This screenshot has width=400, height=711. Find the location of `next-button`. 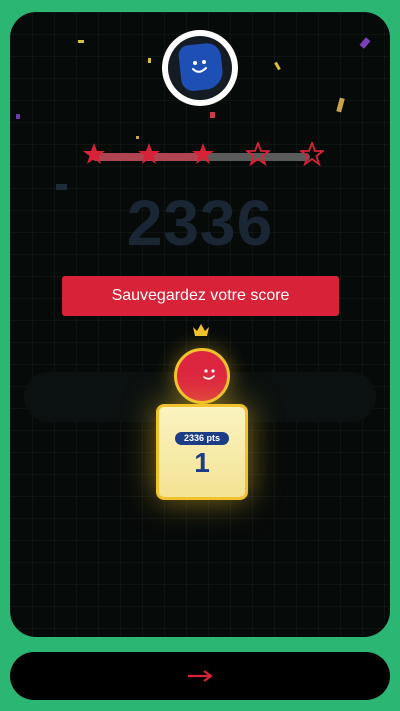

next-button is located at coordinates (200, 676).